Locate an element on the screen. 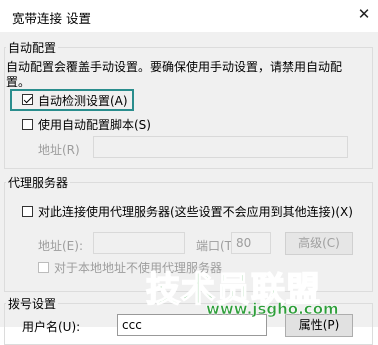  proxy-port-input: 80 is located at coordinates (251, 243).